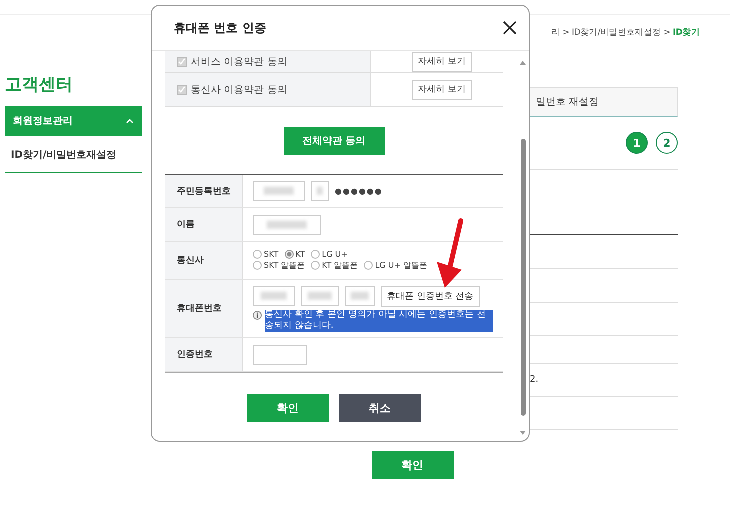 This screenshot has height=509, width=730. What do you see at coordinates (204, 308) in the screenshot?
I see `form-label: 휴대폰번호` at bounding box center [204, 308].